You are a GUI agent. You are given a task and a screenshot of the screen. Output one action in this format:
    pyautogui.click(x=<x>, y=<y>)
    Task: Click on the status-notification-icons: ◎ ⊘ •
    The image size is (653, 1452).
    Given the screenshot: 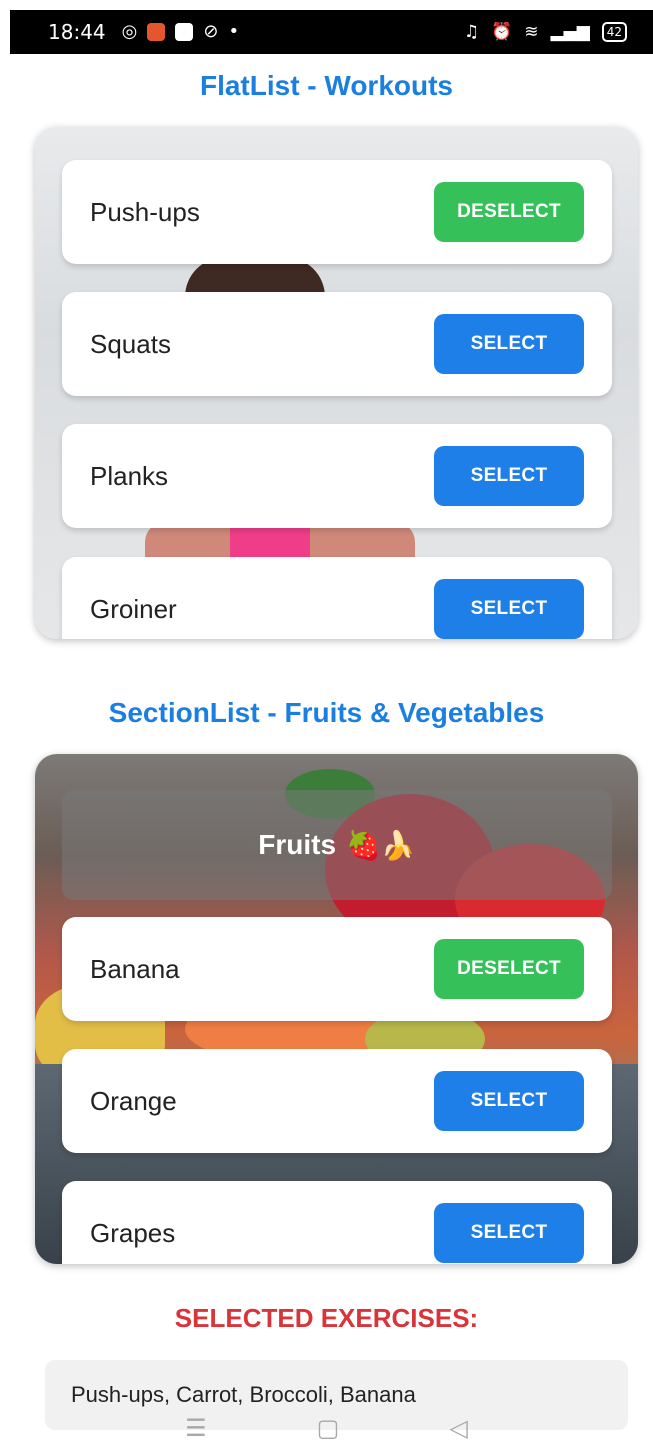 What is the action you would take?
    pyautogui.click(x=180, y=32)
    